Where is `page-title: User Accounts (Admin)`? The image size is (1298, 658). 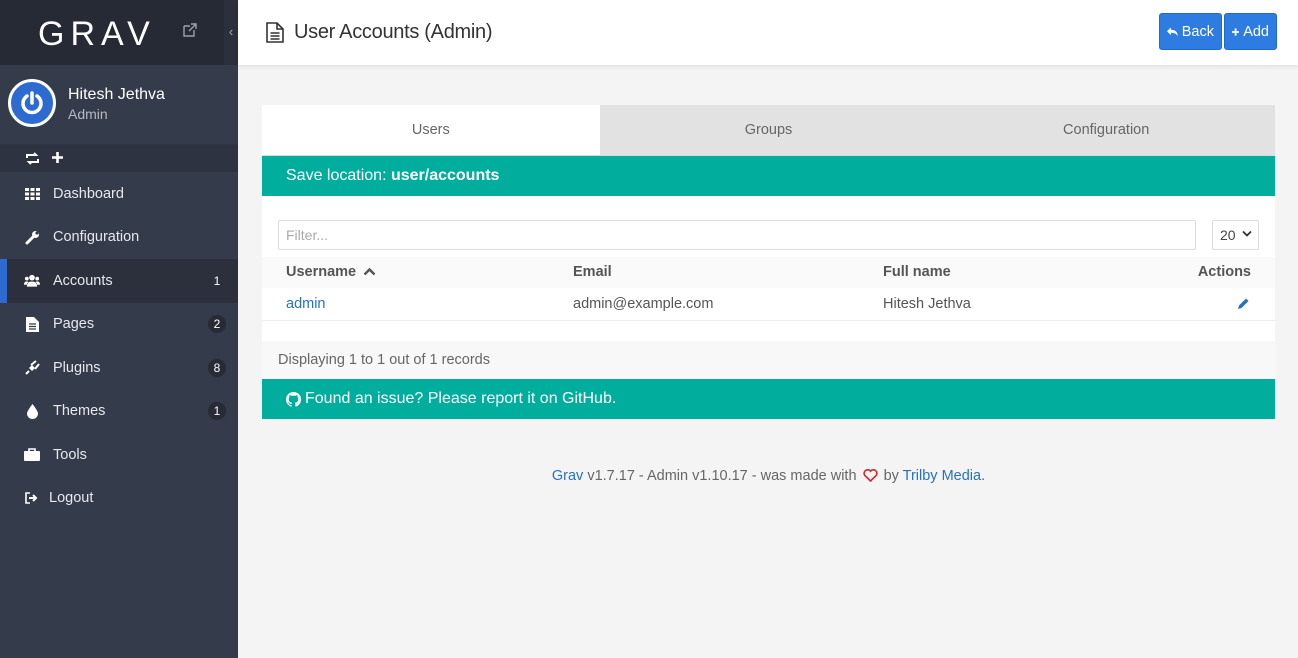
page-title: User Accounts (Admin) is located at coordinates (393, 32).